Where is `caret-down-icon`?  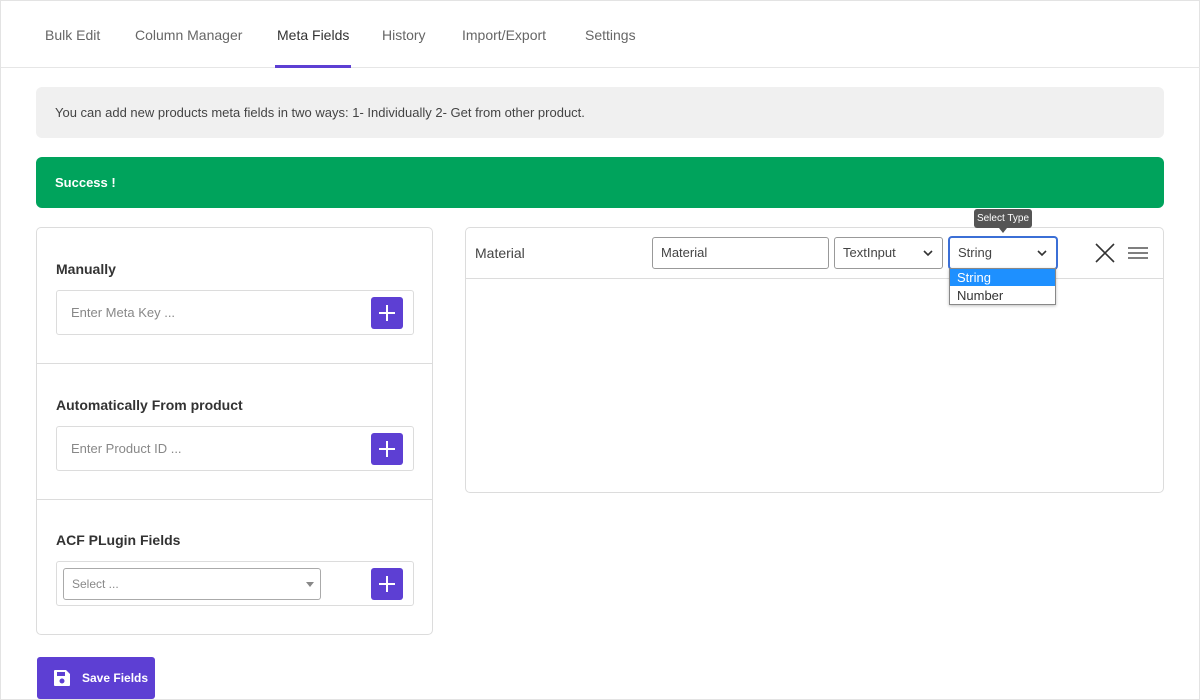
caret-down-icon is located at coordinates (310, 584).